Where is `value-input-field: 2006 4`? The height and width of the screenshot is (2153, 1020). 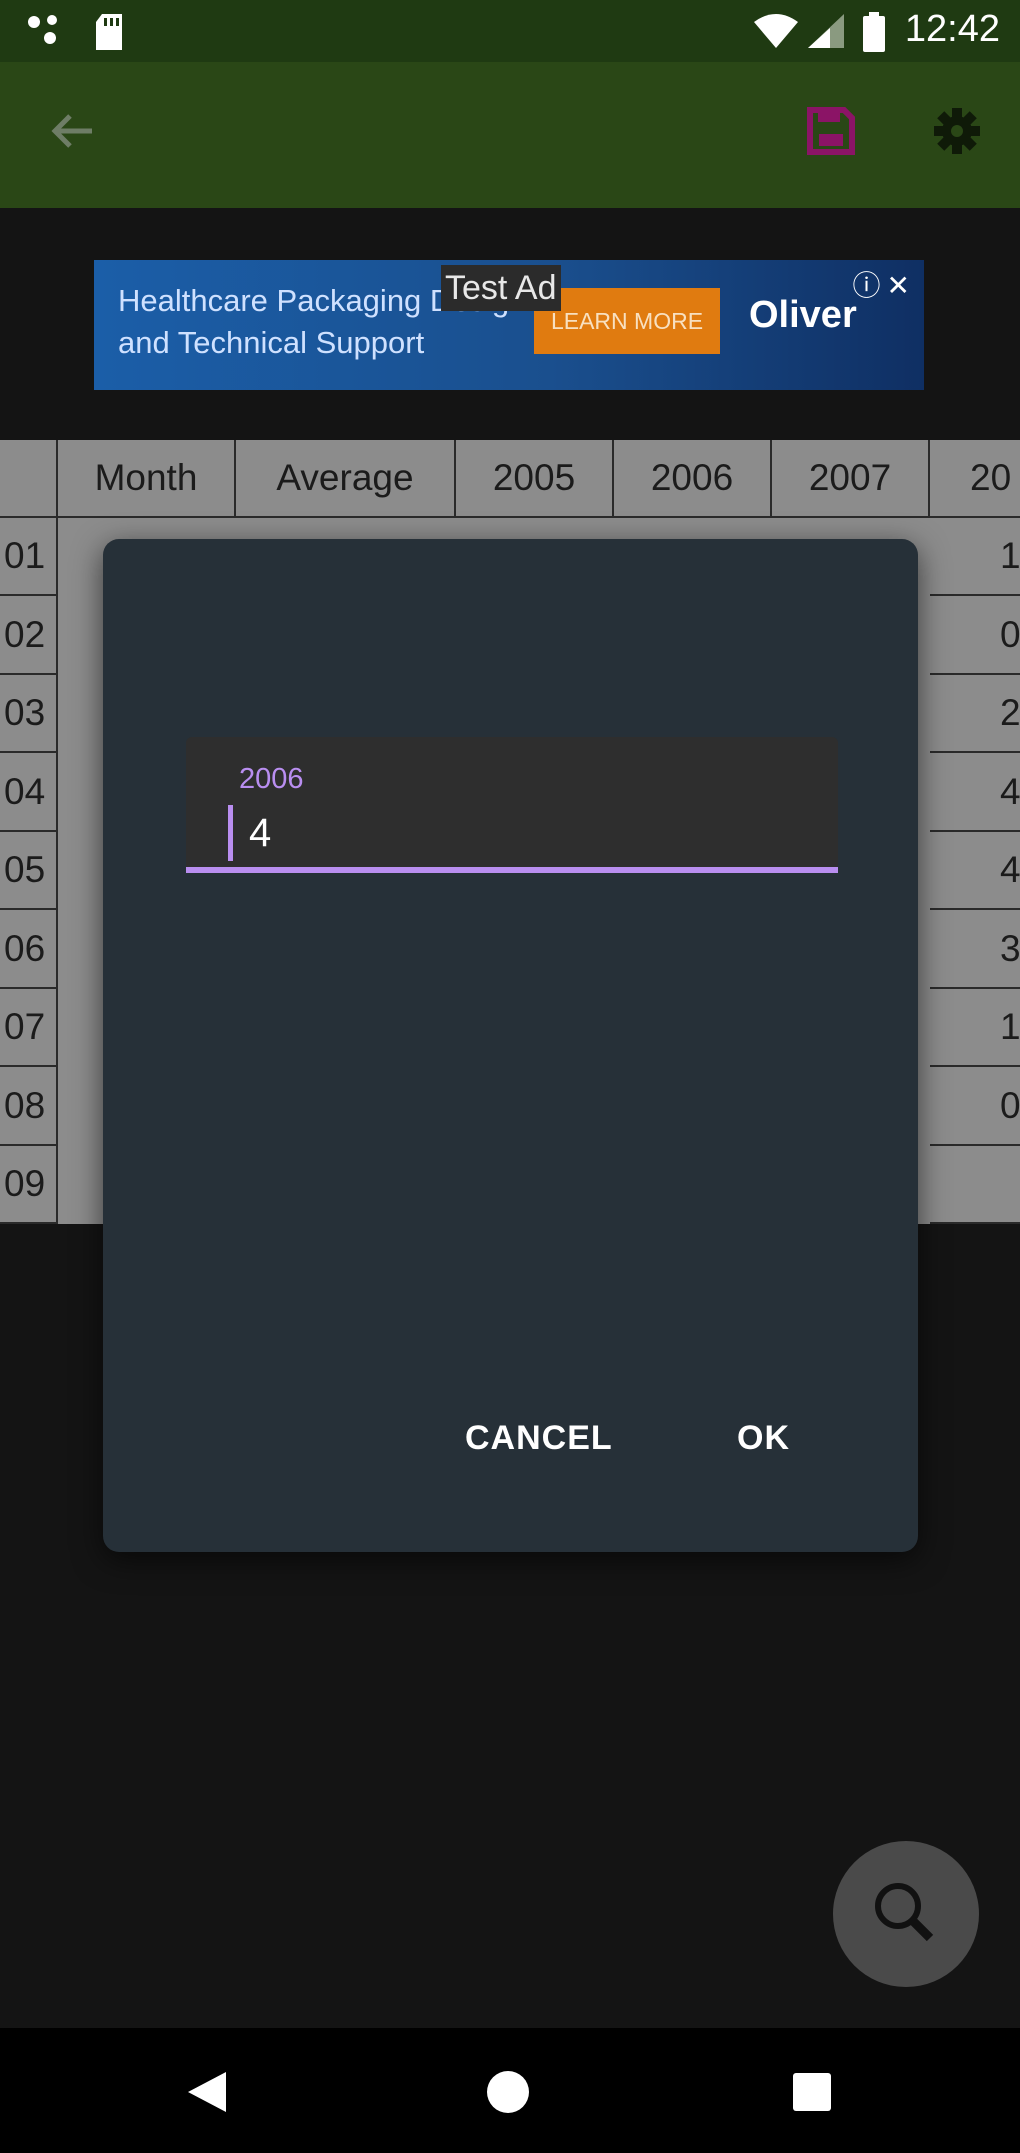
value-input-field: 2006 4 is located at coordinates (512, 805).